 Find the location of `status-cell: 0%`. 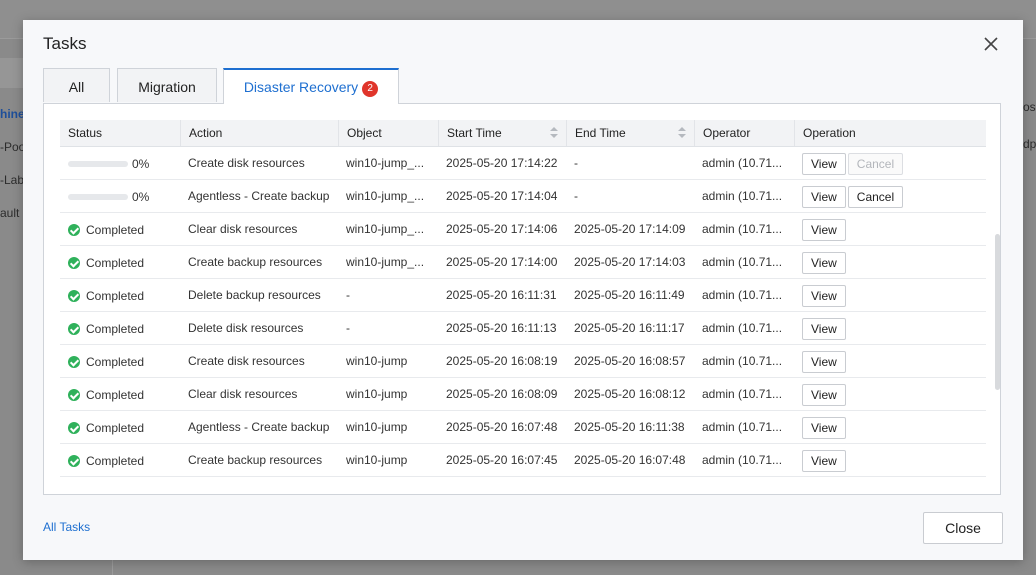

status-cell: 0% is located at coordinates (120, 163).